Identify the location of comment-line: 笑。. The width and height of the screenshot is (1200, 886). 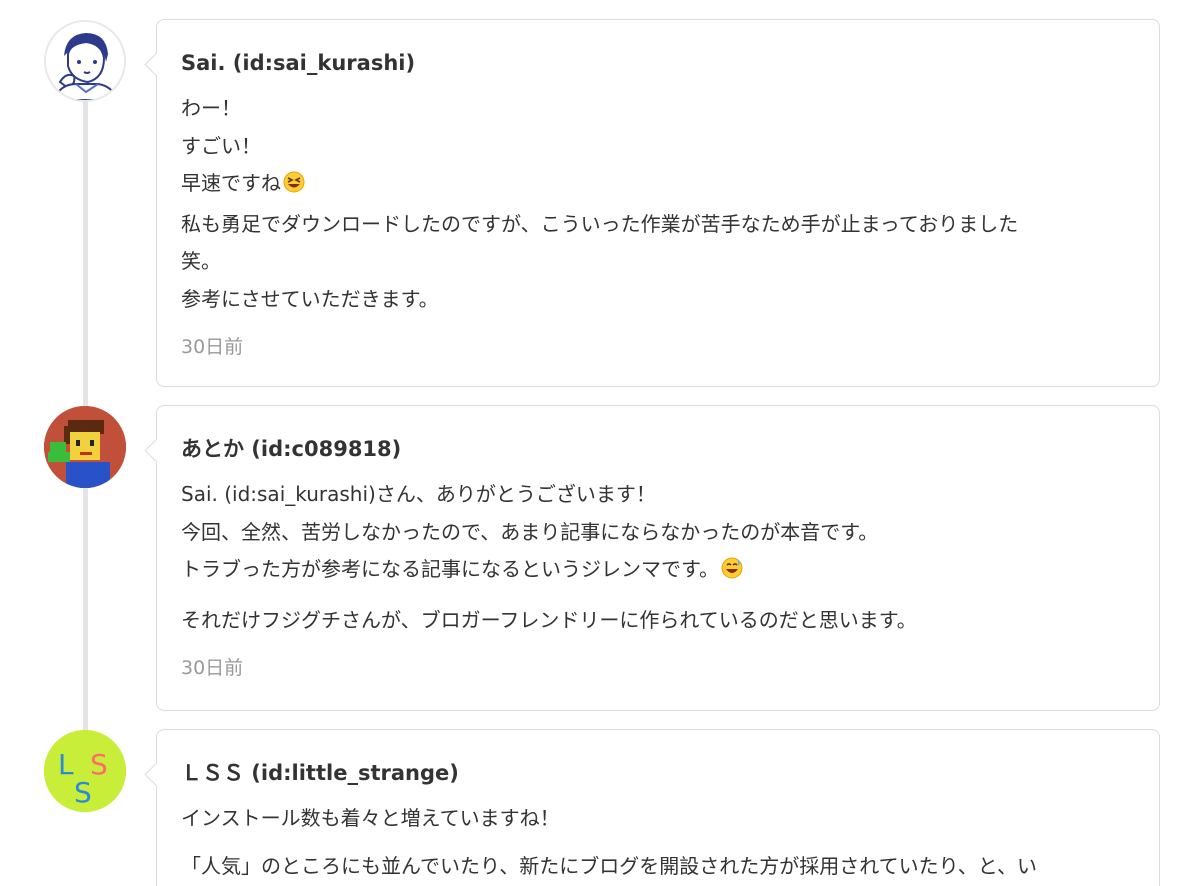
(201, 261).